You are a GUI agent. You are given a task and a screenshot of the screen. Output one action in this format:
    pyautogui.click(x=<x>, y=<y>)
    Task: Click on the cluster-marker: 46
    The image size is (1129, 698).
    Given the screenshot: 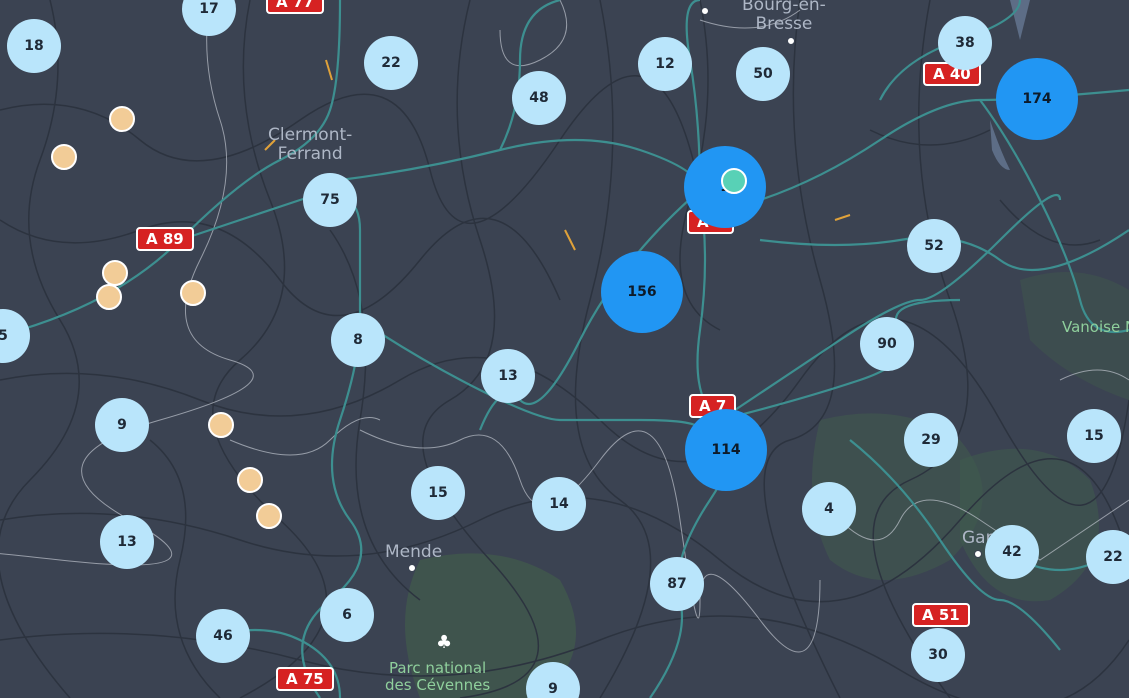 What is the action you would take?
    pyautogui.click(x=223, y=636)
    